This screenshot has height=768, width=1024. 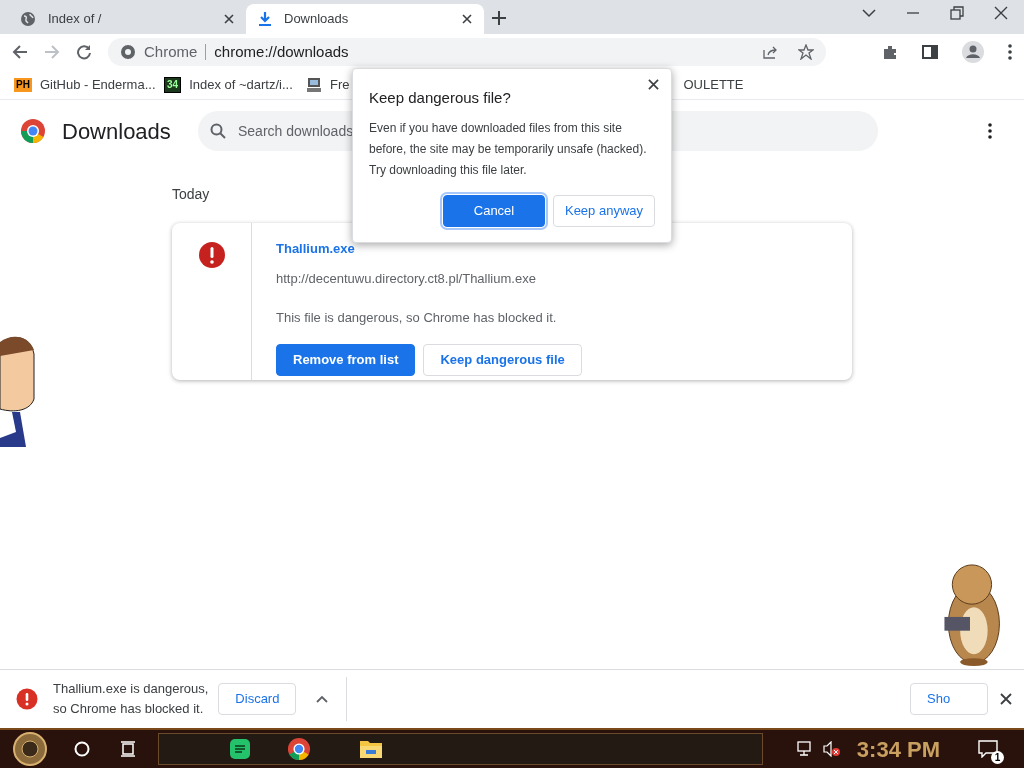 I want to click on site-icon: 34, so click(x=173, y=84).